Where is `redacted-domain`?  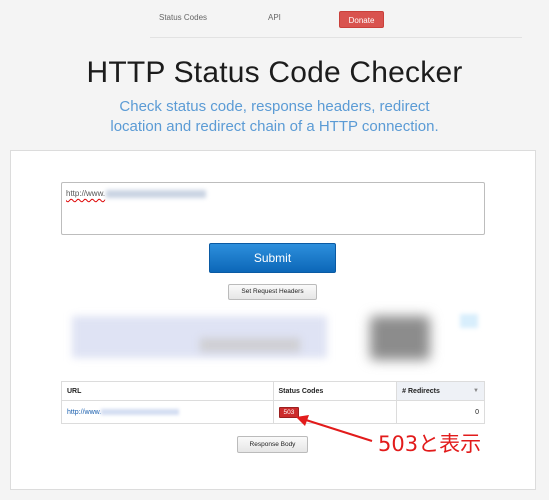
redacted-domain is located at coordinates (156, 193).